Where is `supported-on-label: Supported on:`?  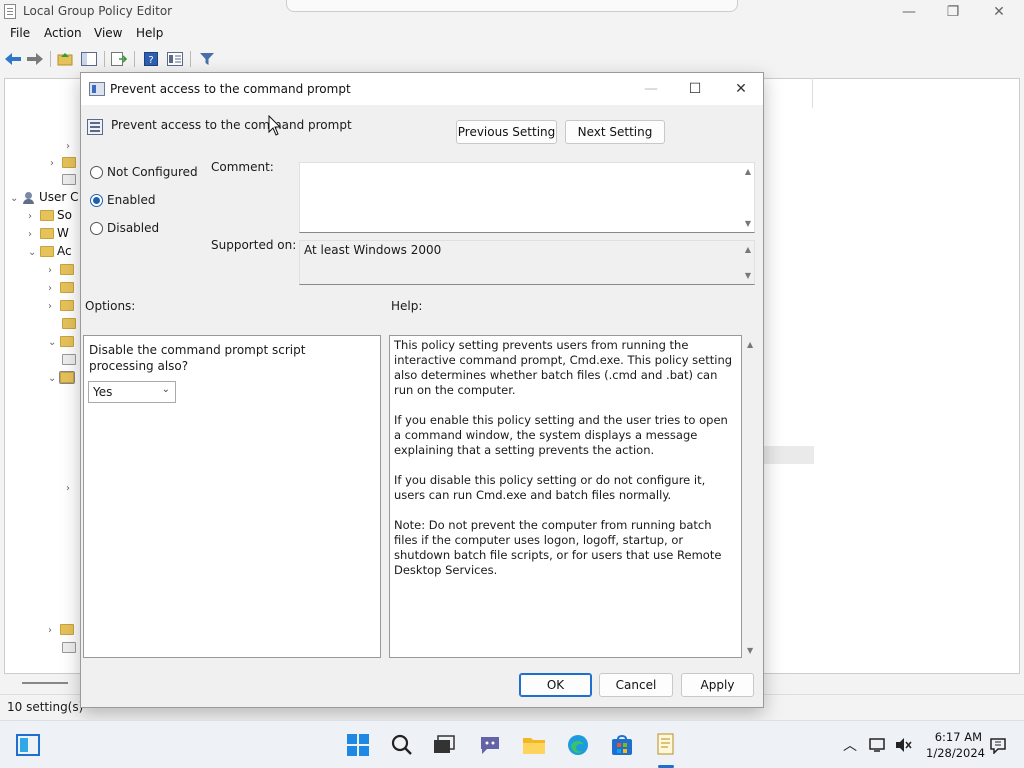 supported-on-label: Supported on: is located at coordinates (254, 245).